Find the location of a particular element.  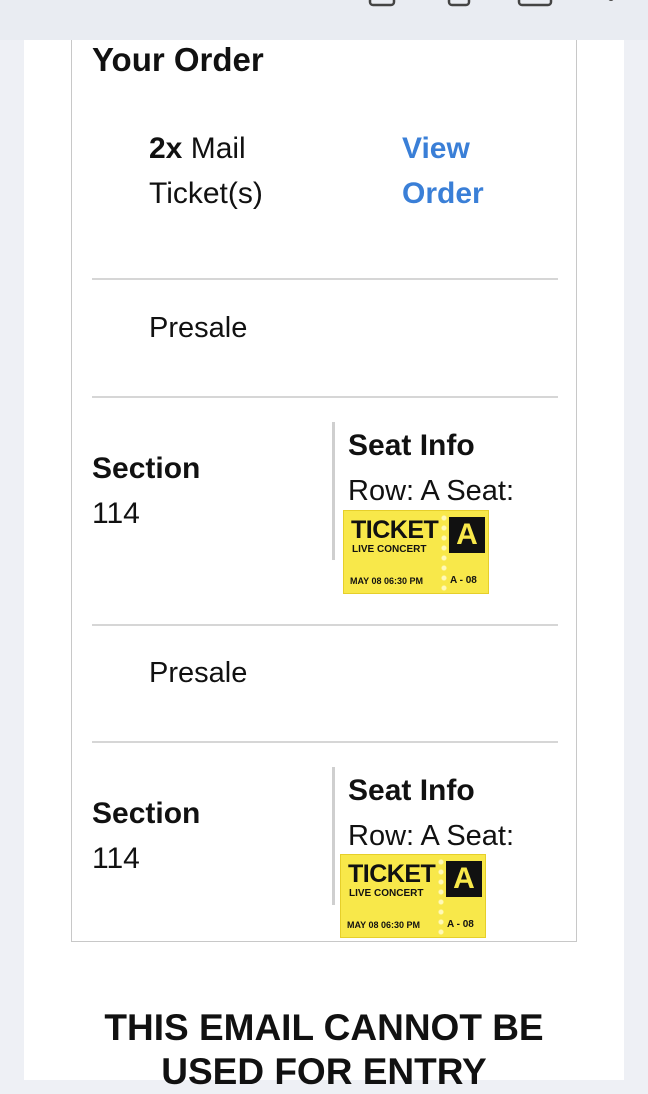

app-top-bar is located at coordinates (324, 20).